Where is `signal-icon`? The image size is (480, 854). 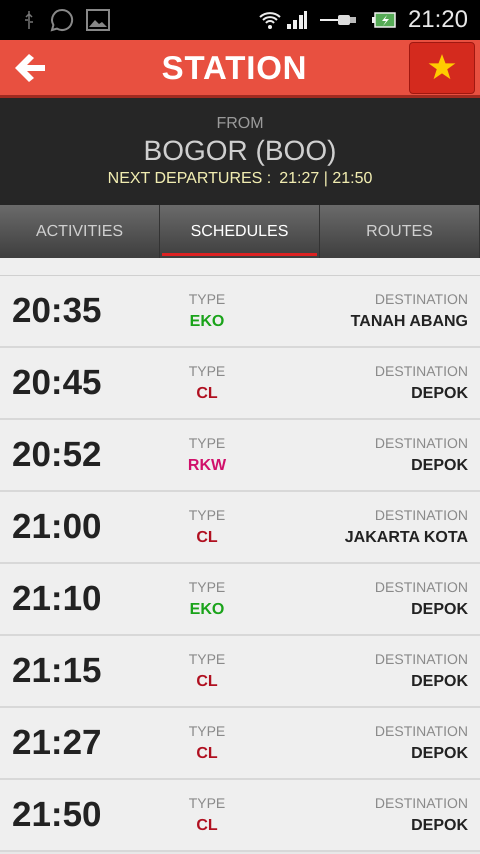 signal-icon is located at coordinates (297, 20).